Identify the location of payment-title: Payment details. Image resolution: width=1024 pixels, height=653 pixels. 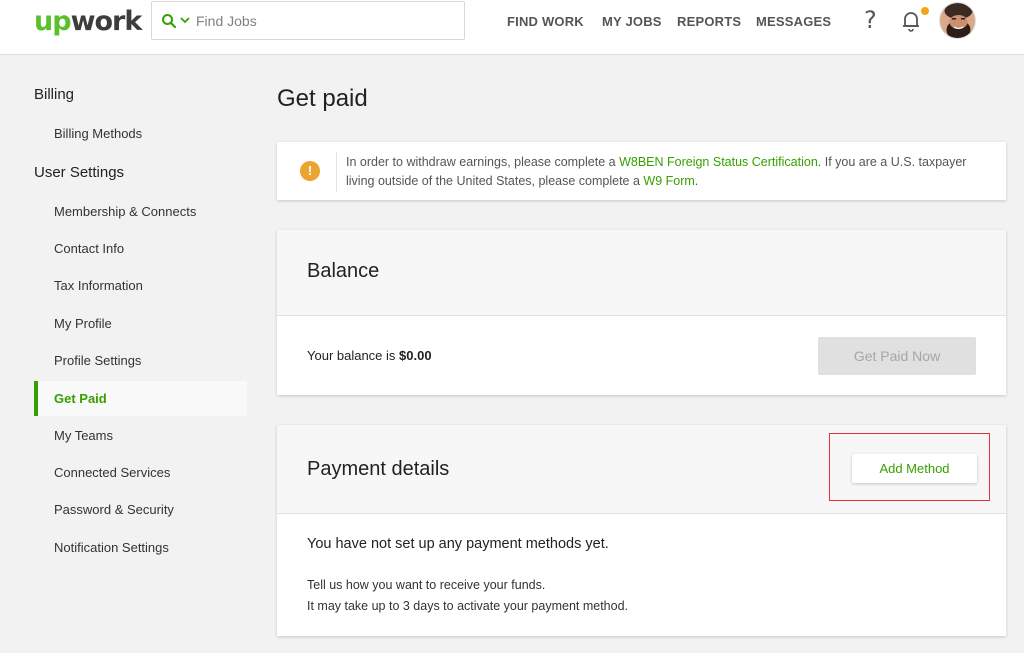
(378, 469).